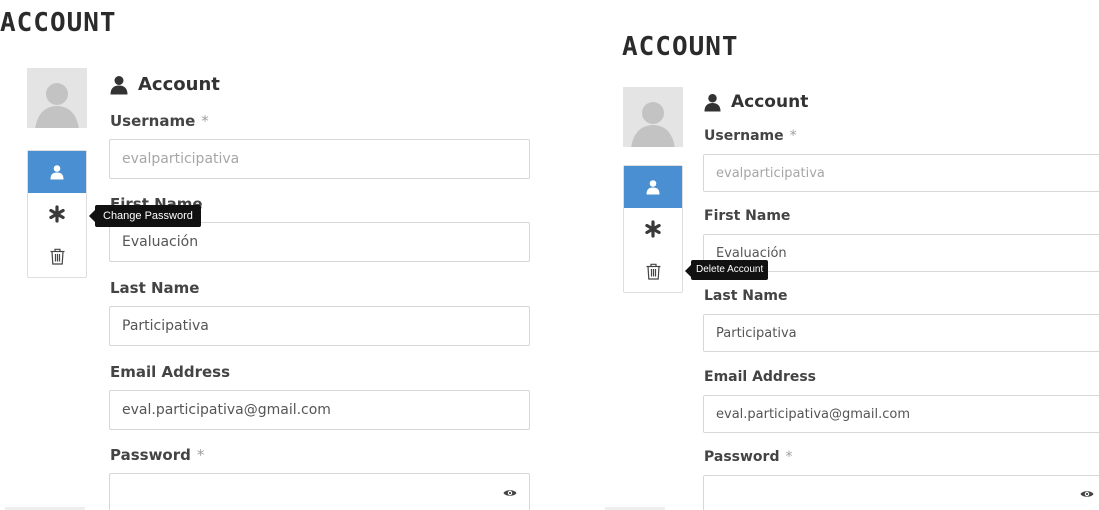 This screenshot has height=510, width=1099. Describe the element at coordinates (145, 216) in the screenshot. I see `tooltip-change-password: Change Password` at that location.